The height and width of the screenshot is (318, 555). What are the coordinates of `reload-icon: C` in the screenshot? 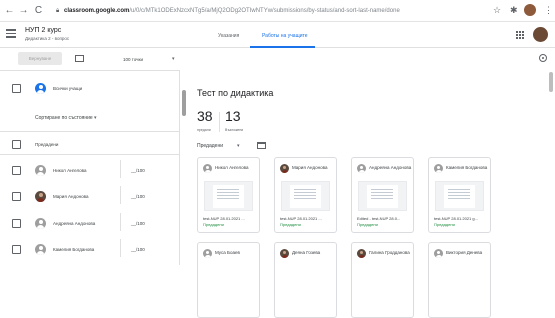 It's located at (38, 10).